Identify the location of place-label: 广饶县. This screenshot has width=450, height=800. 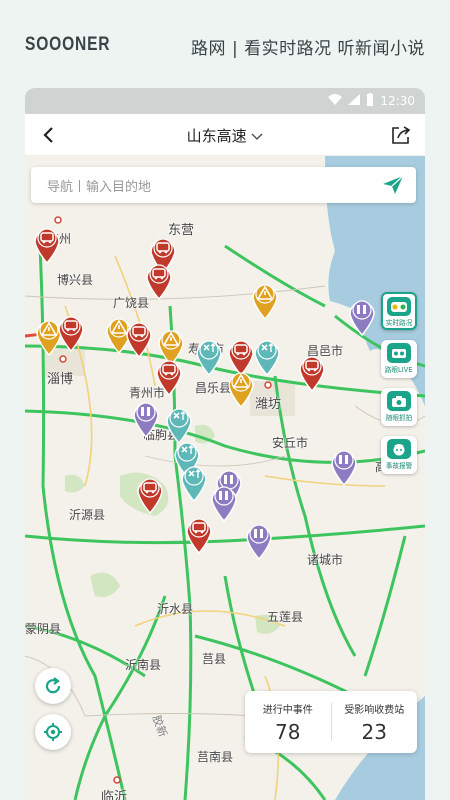
(131, 303).